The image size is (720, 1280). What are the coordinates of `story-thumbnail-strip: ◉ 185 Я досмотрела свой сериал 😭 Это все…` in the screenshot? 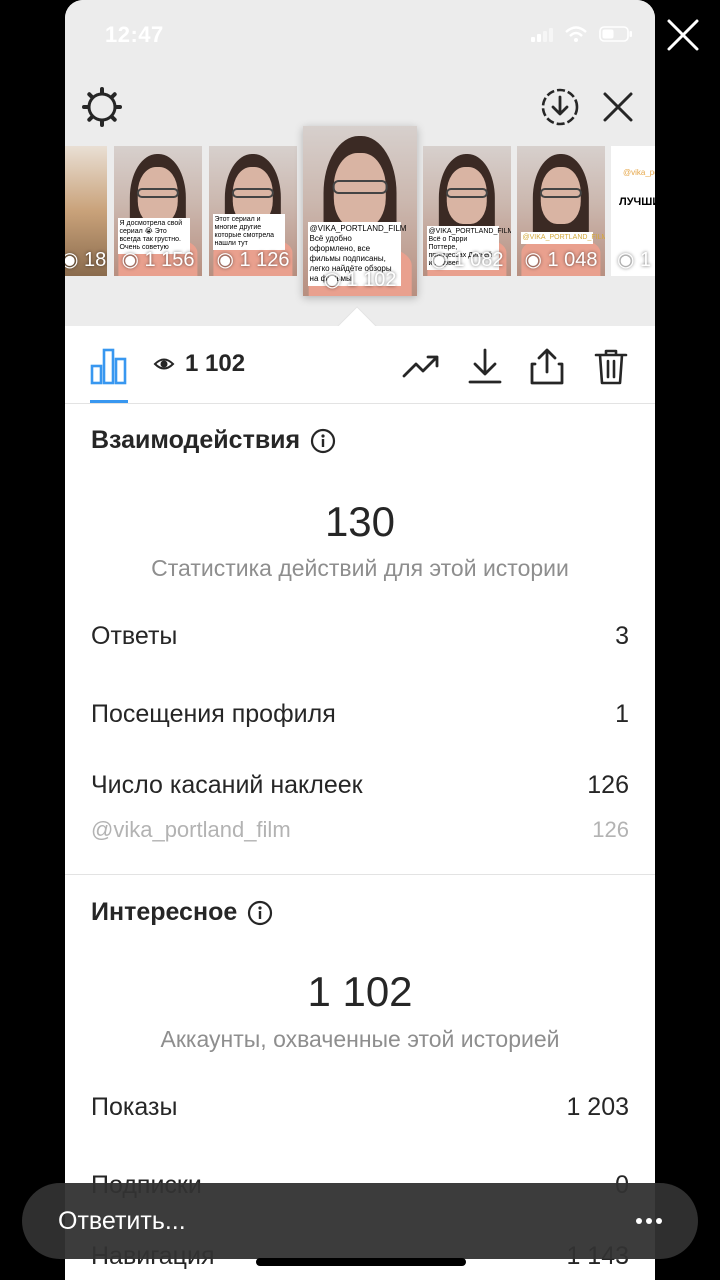 It's located at (360, 212).